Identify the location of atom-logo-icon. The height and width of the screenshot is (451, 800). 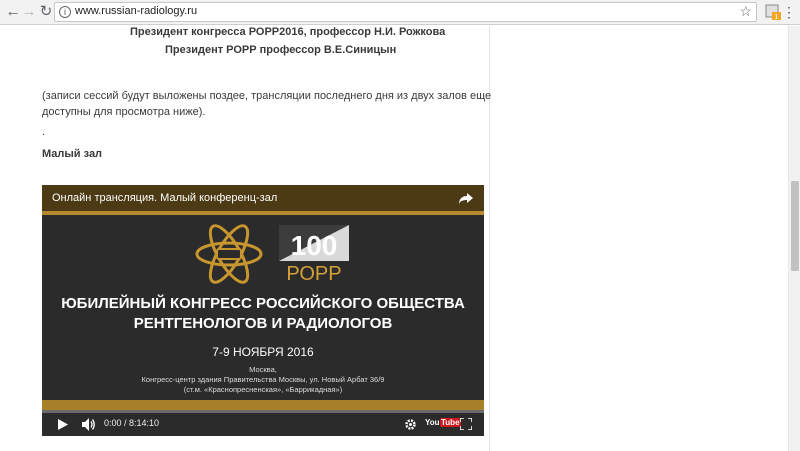
(229, 254).